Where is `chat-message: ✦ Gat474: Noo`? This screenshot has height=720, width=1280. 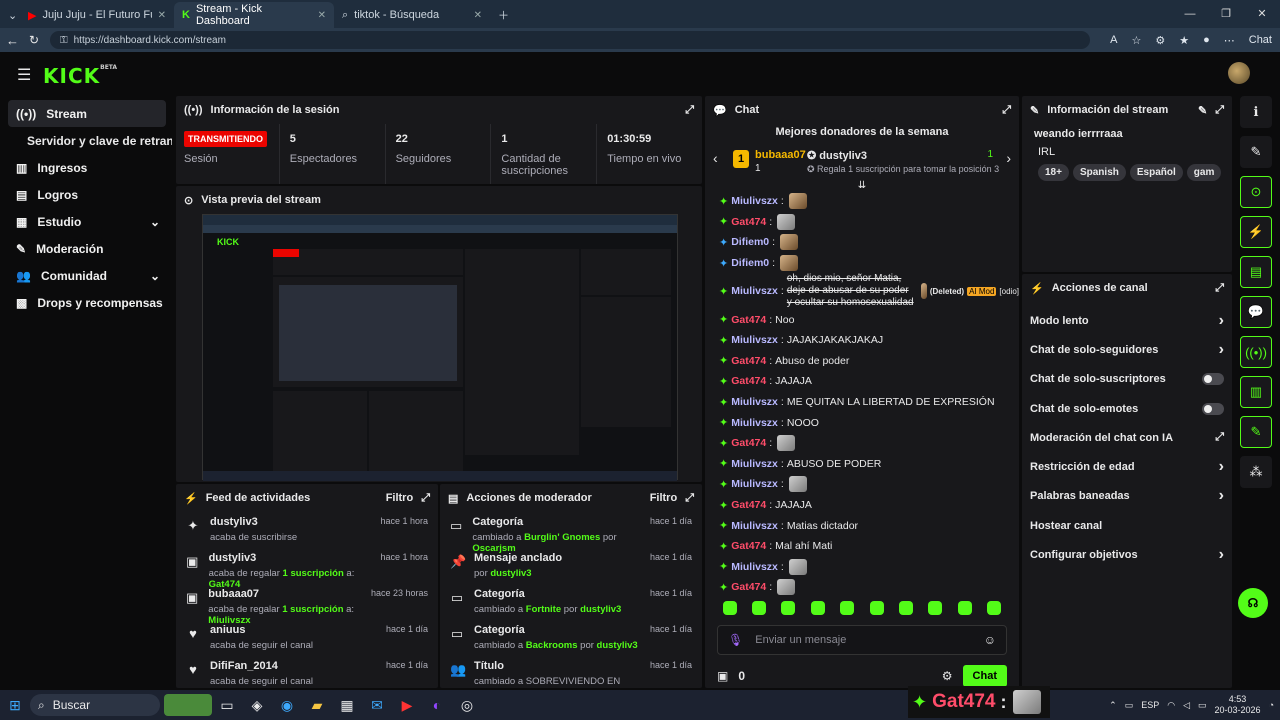
chat-message: ✦ Gat474: Noo is located at coordinates (862, 319).